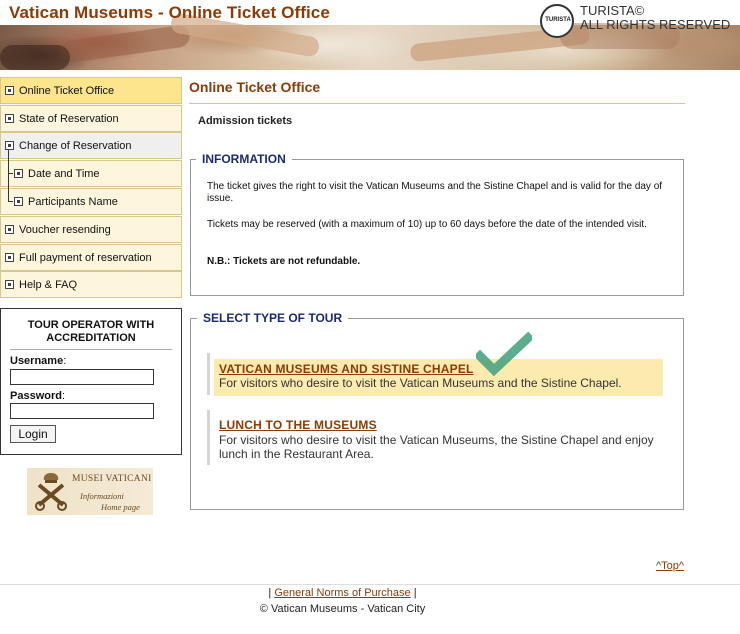 Image resolution: width=740 pixels, height=634 pixels. I want to click on sidebar-item-voucher-resending: Voucher resending, so click(91, 229).